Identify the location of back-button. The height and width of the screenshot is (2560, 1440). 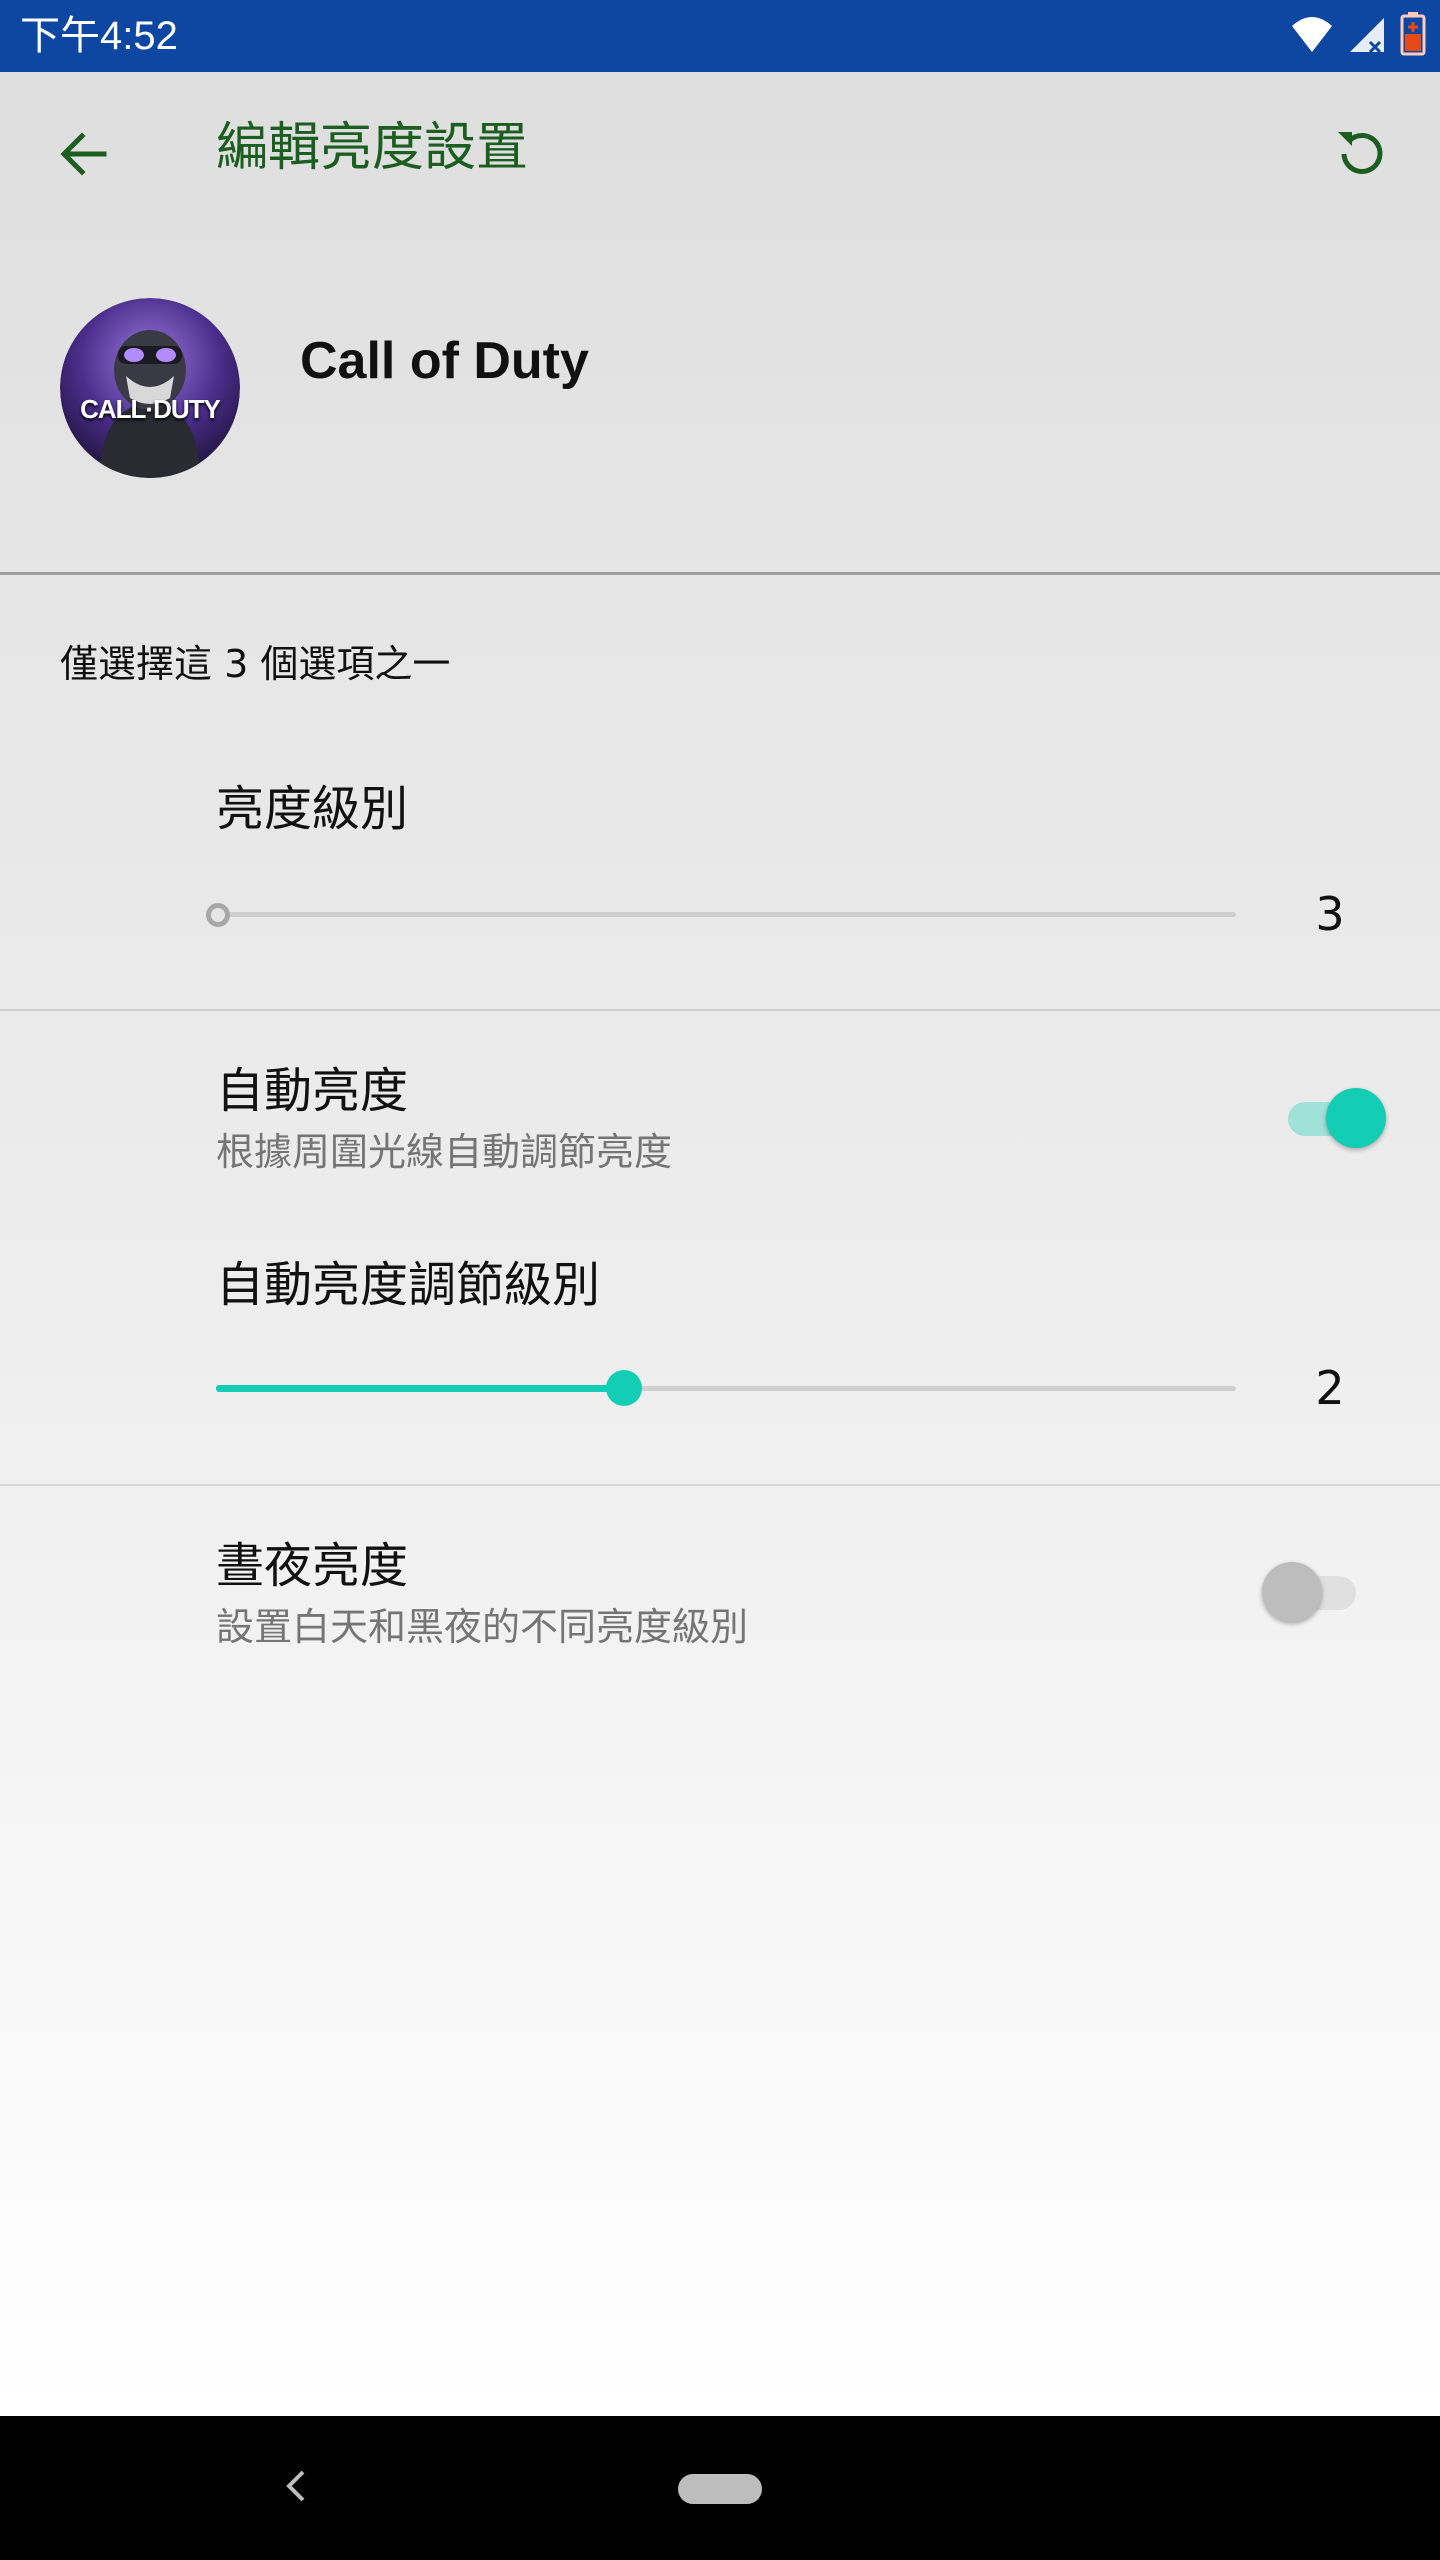
(84, 156).